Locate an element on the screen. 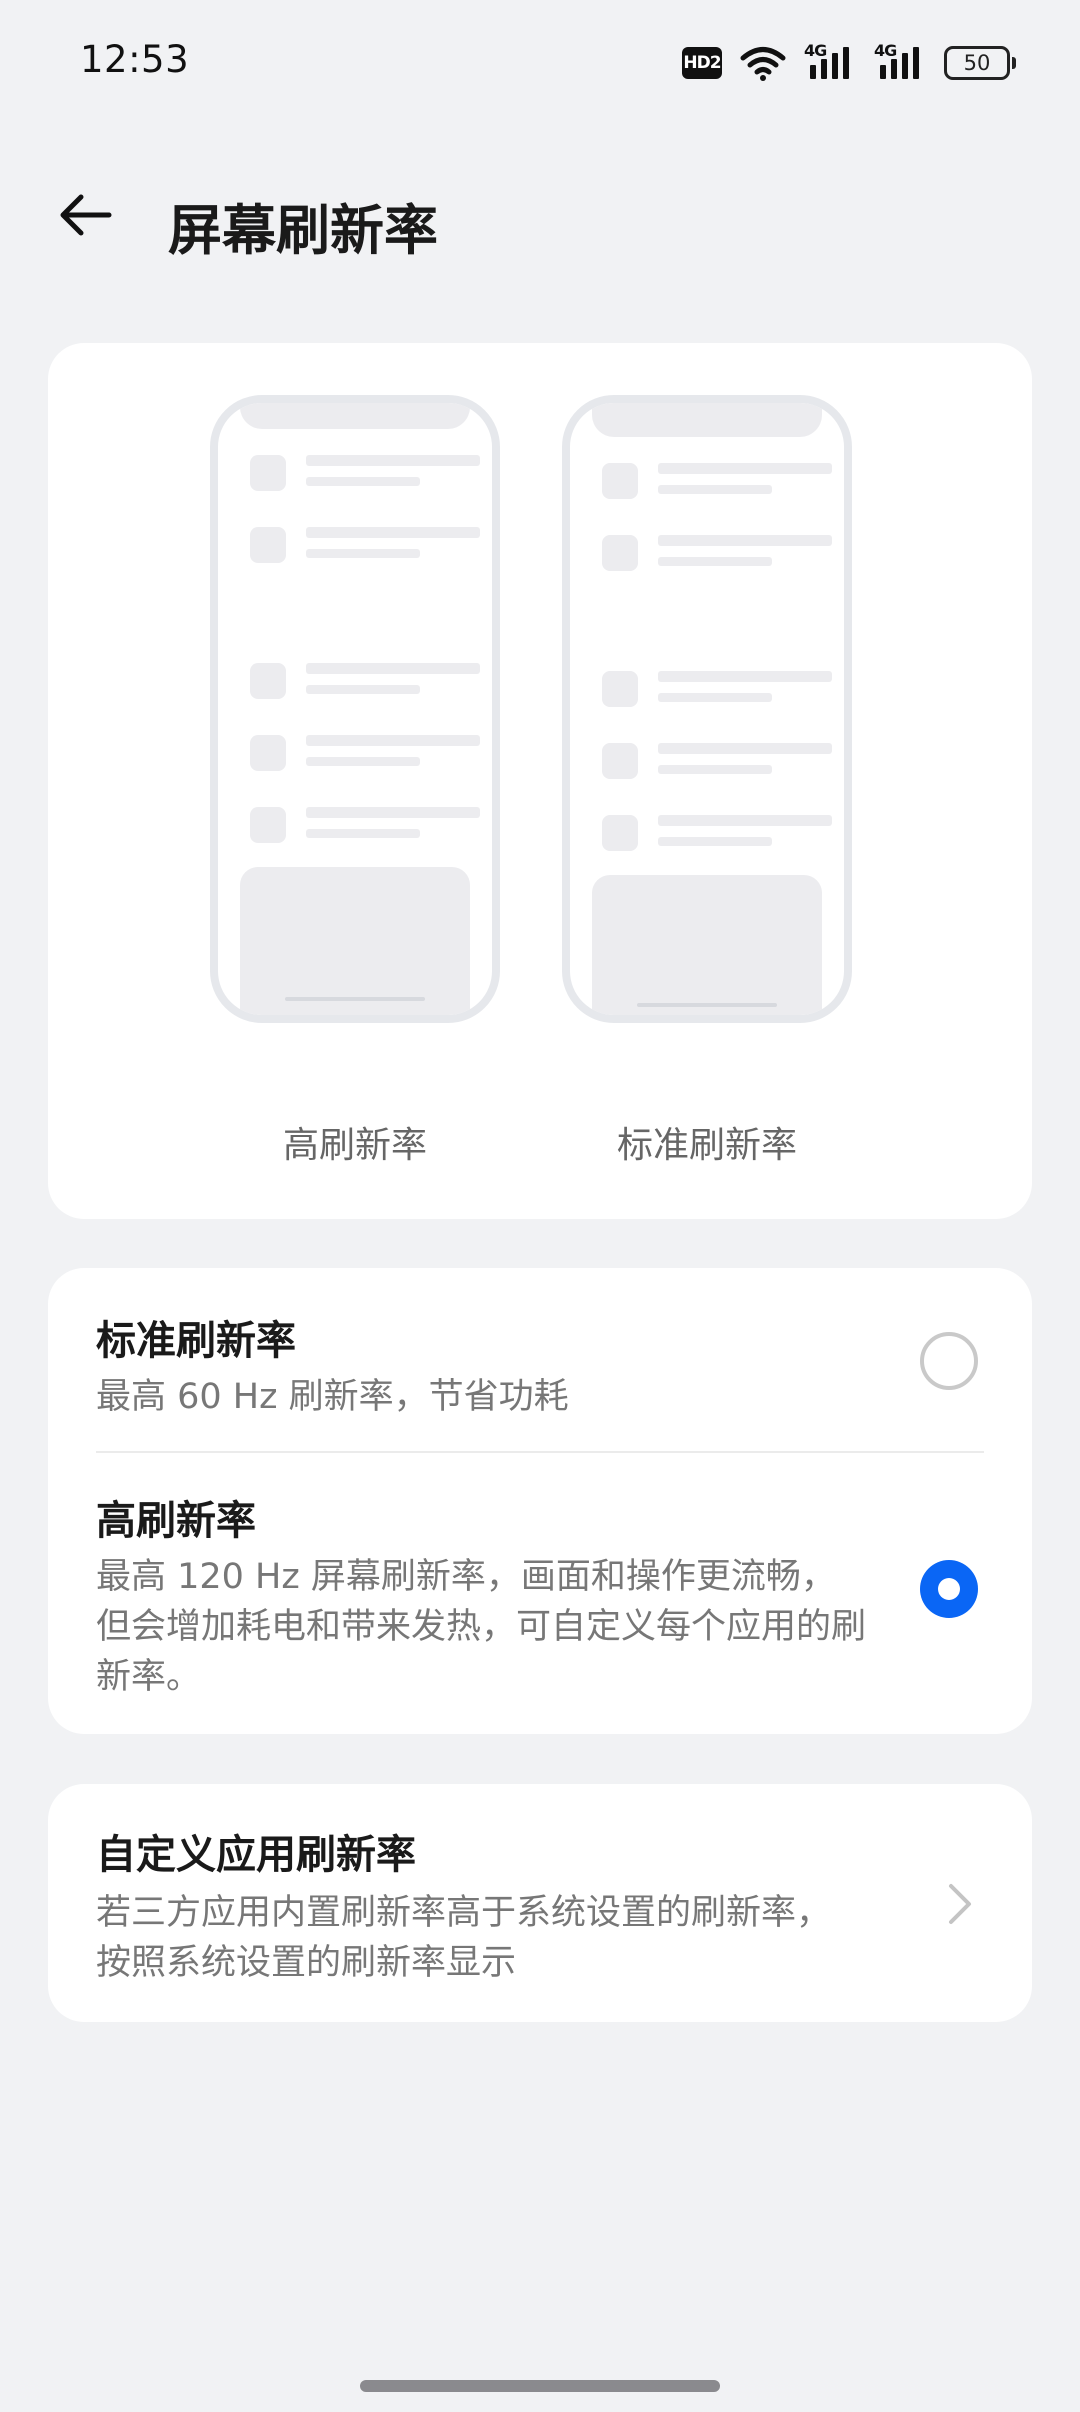  status-bar: 12:53 HD2 4G 4G 50 is located at coordinates (540, 62).